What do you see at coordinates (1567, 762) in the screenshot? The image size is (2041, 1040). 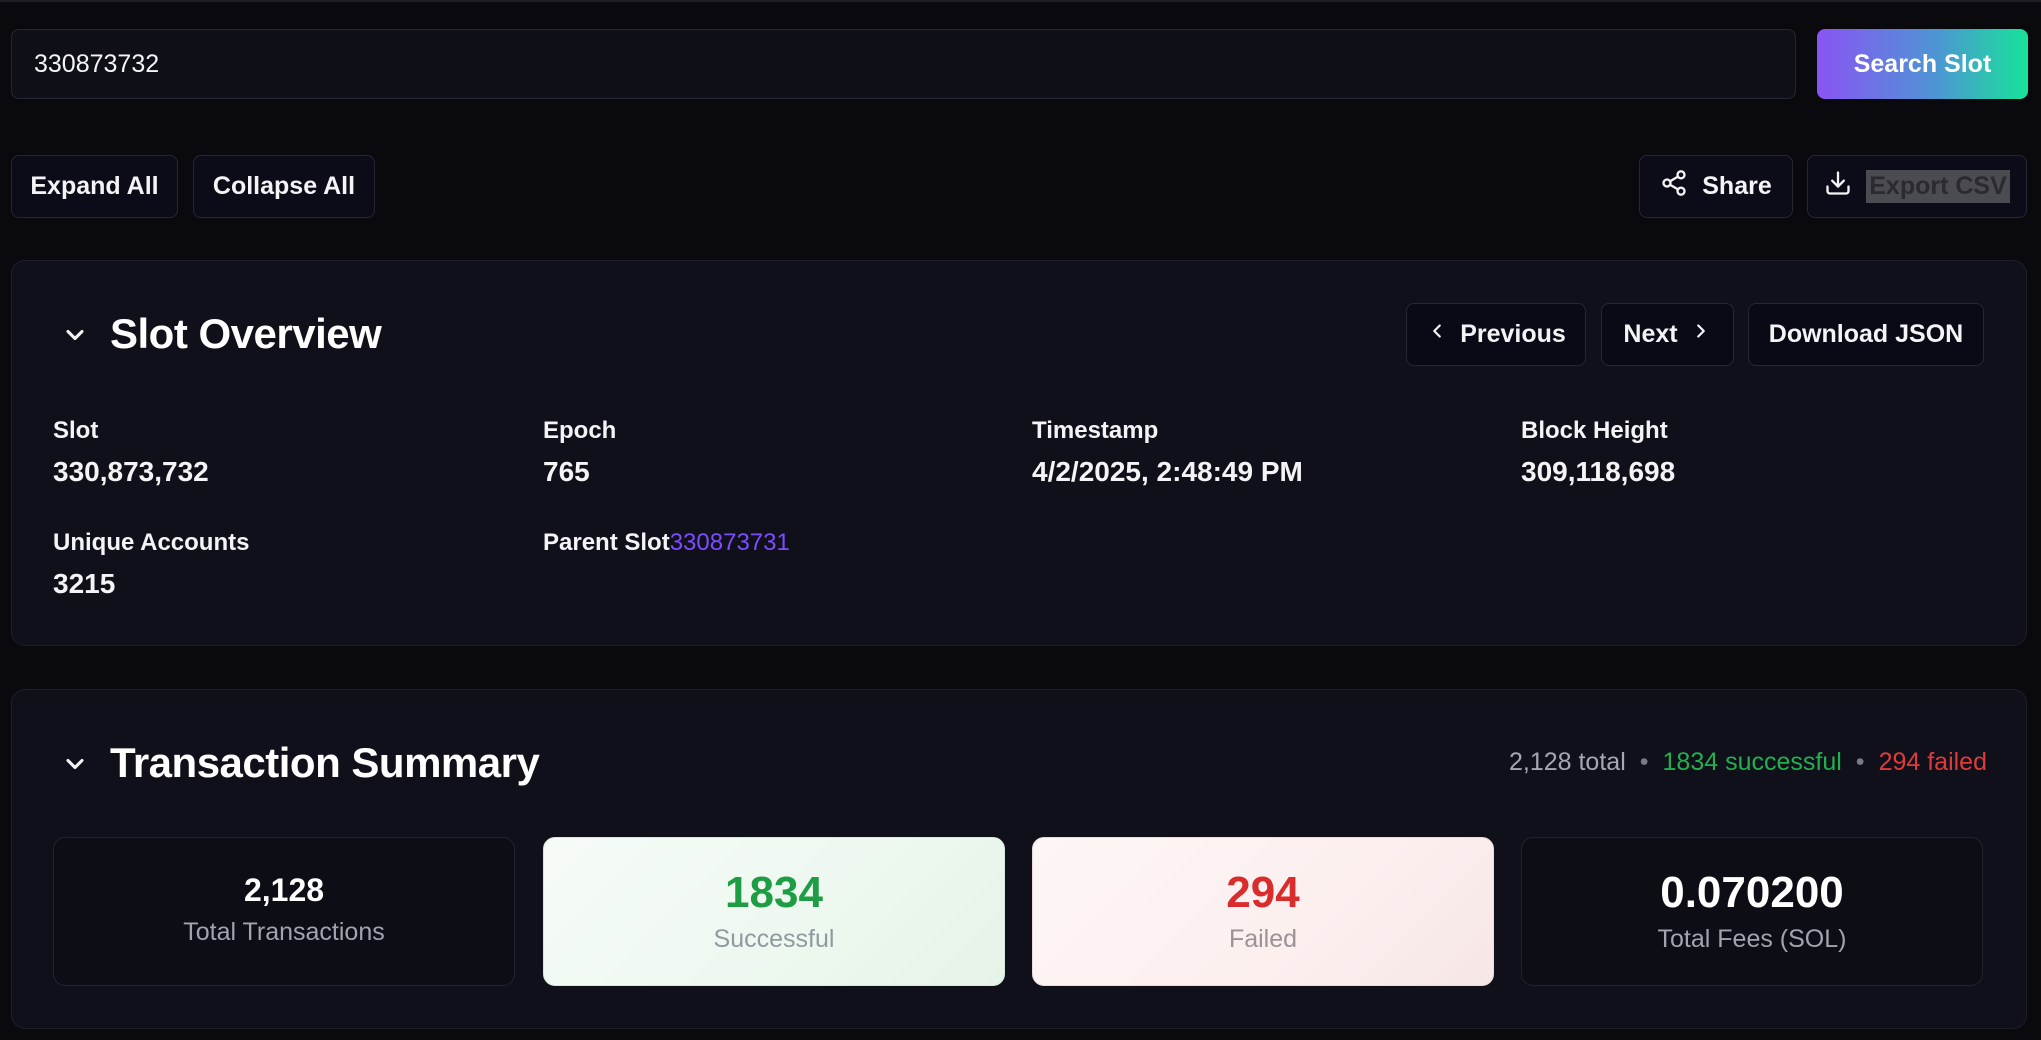 I see `total-stat: 2,128 total` at bounding box center [1567, 762].